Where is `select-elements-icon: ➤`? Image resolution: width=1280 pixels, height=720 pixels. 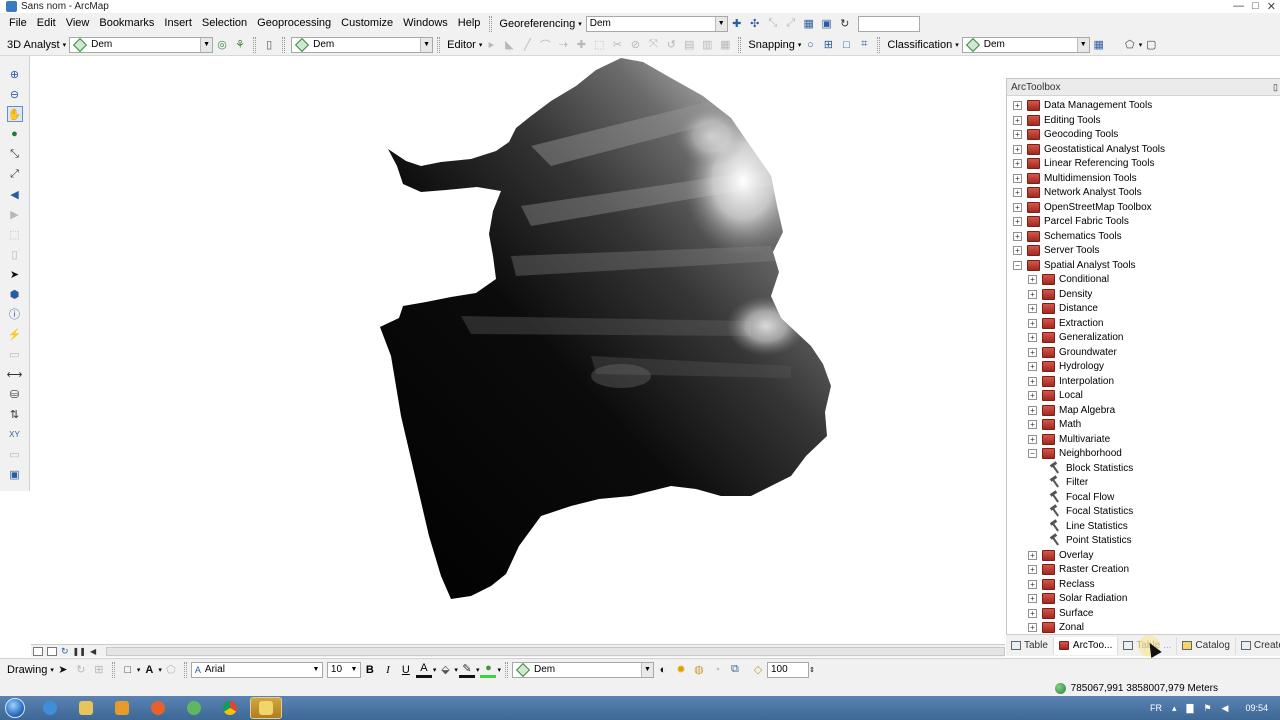 select-elements-icon: ➤ is located at coordinates (63, 670).